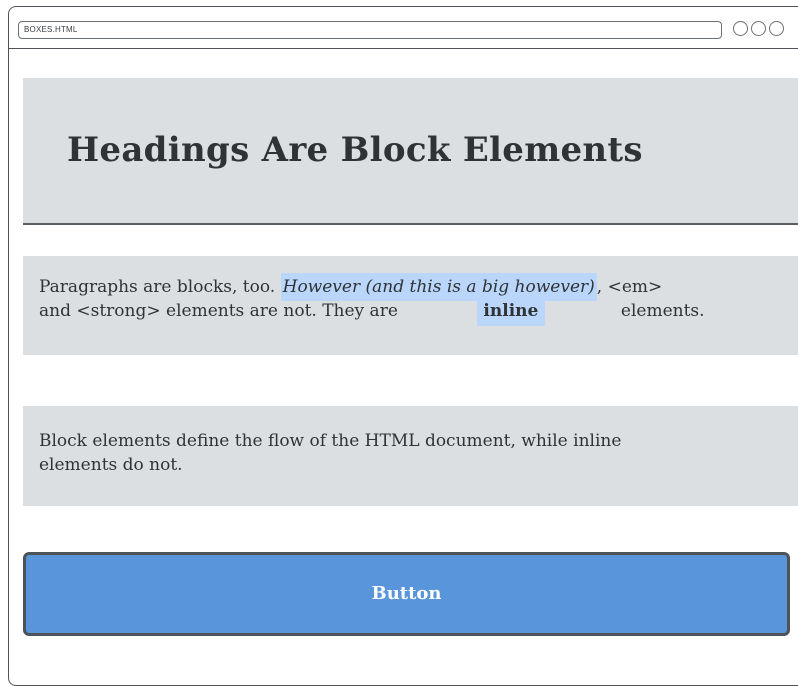 This screenshot has width=798, height=686. What do you see at coordinates (160, 287) in the screenshot?
I see `paragraph-1-text-start: Paragraphs are blocks, too.` at bounding box center [160, 287].